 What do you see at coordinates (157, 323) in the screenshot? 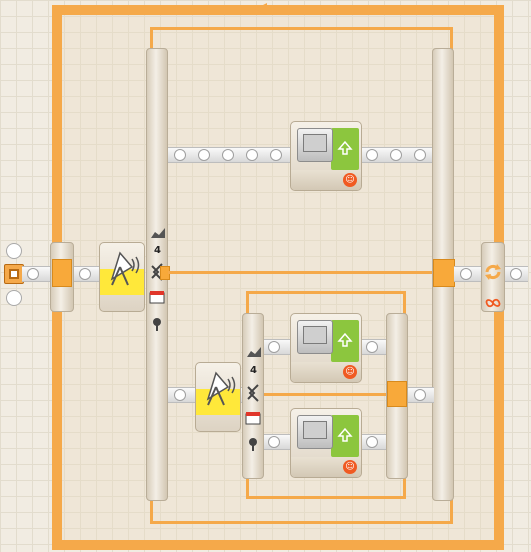
I see `flower-icon` at bounding box center [157, 323].